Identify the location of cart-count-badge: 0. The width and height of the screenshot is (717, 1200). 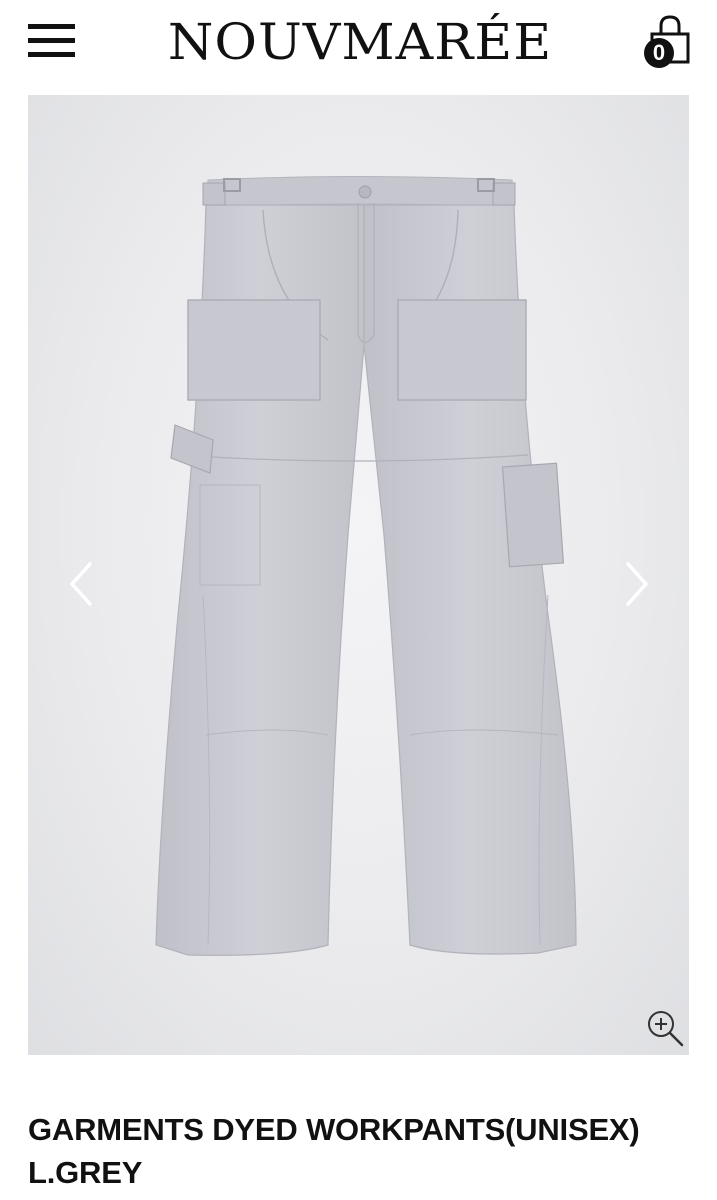
(659, 53).